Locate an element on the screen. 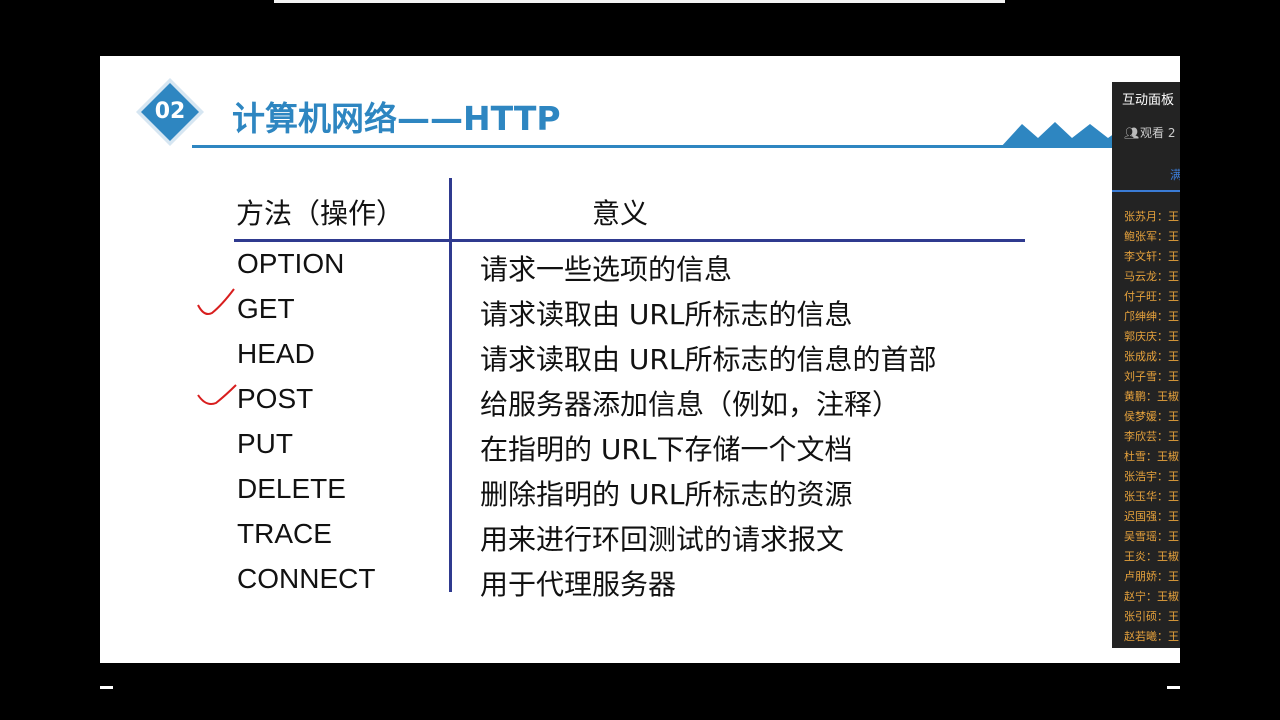 This screenshot has height=720, width=1280. column-header-meaning: 意义 is located at coordinates (620, 213).